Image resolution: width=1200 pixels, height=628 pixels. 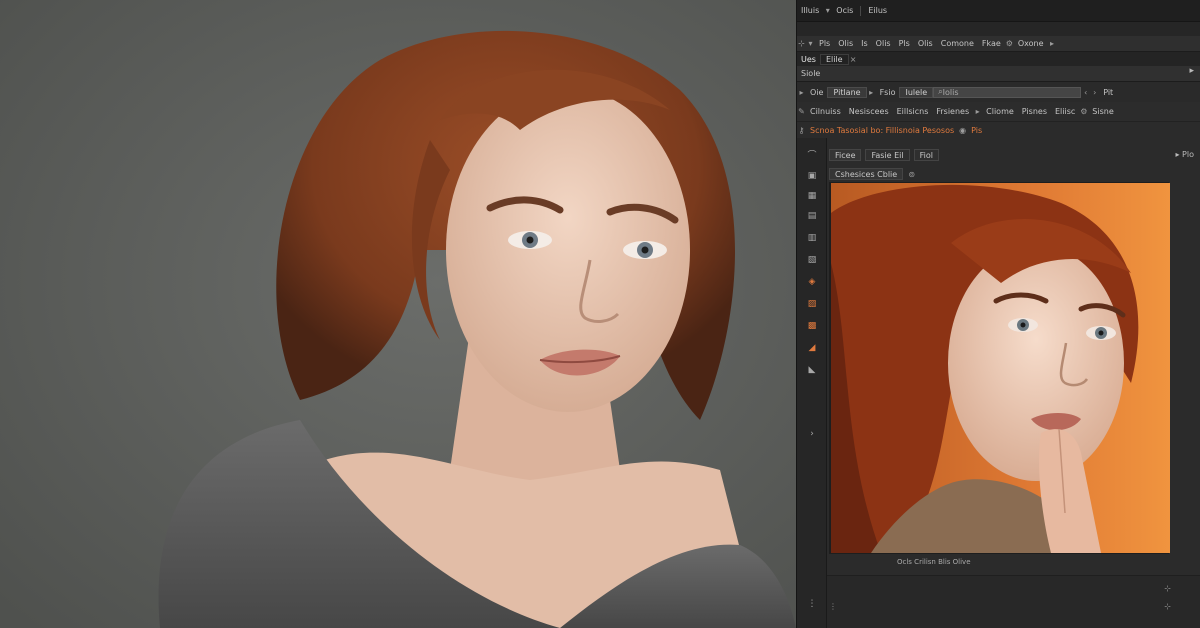 I want to click on title-bar: Illuis ▾ Ocis Eilus, so click(x=998, y=11).